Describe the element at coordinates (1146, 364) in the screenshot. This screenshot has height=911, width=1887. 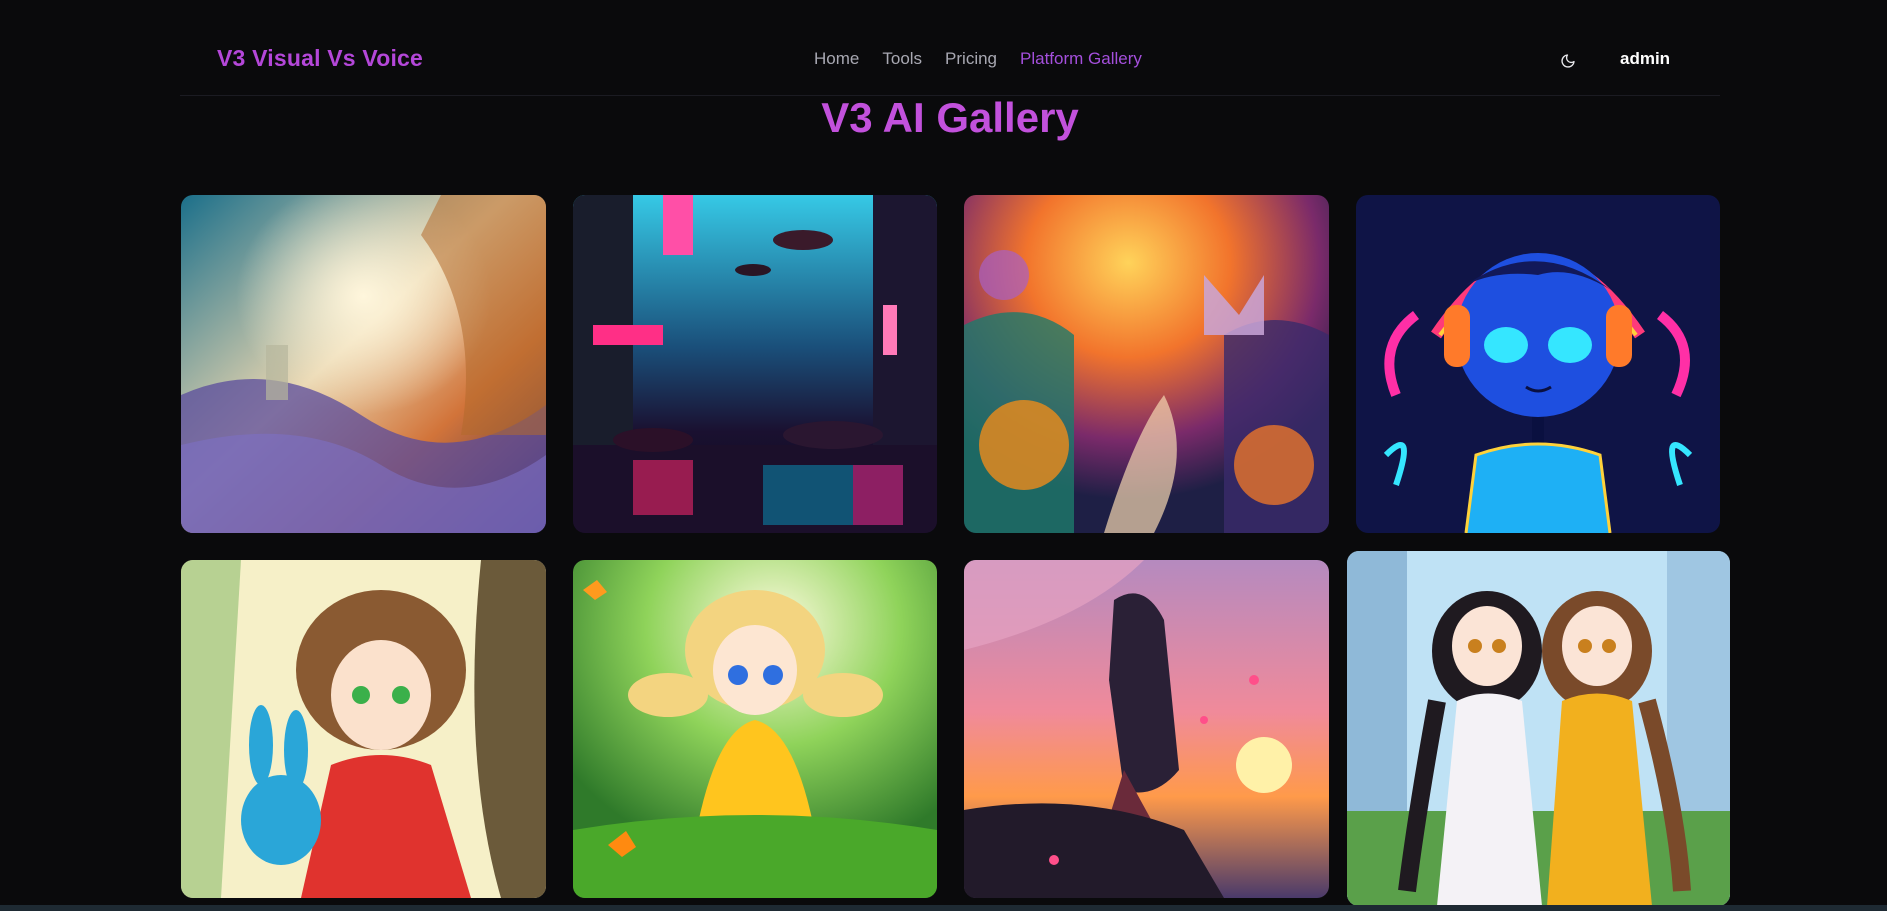
I see `colorful-fairytale-forest-image` at that location.